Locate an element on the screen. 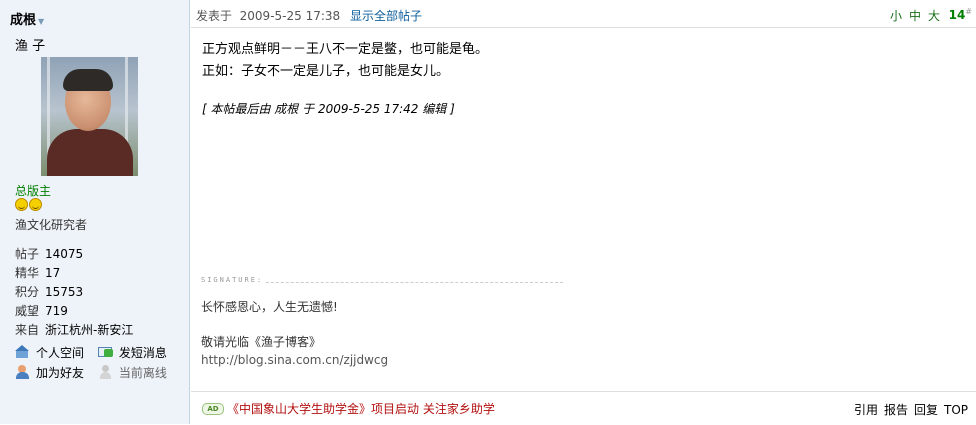 The width and height of the screenshot is (976, 425). stat-value: 719 is located at coordinates (56, 311).